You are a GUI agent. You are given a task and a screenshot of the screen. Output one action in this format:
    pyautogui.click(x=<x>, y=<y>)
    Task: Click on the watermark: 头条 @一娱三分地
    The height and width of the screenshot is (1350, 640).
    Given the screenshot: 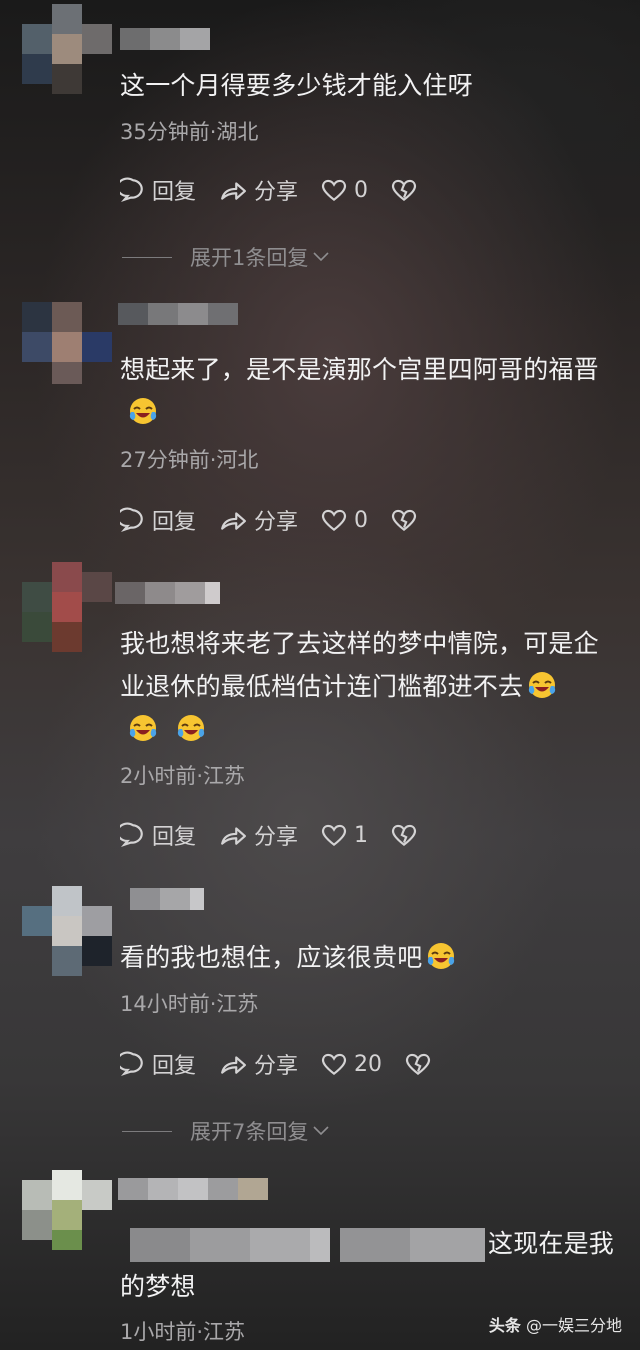 What is the action you would take?
    pyautogui.click(x=555, y=1324)
    